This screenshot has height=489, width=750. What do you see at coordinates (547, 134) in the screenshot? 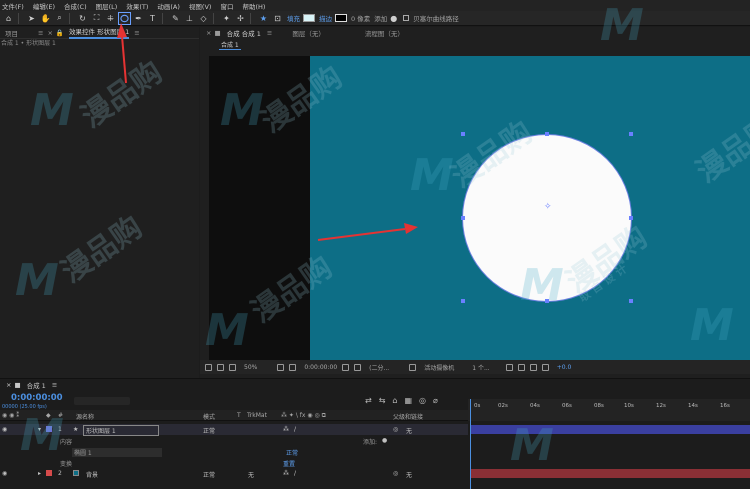
I see `bbox-handle-top` at bounding box center [547, 134].